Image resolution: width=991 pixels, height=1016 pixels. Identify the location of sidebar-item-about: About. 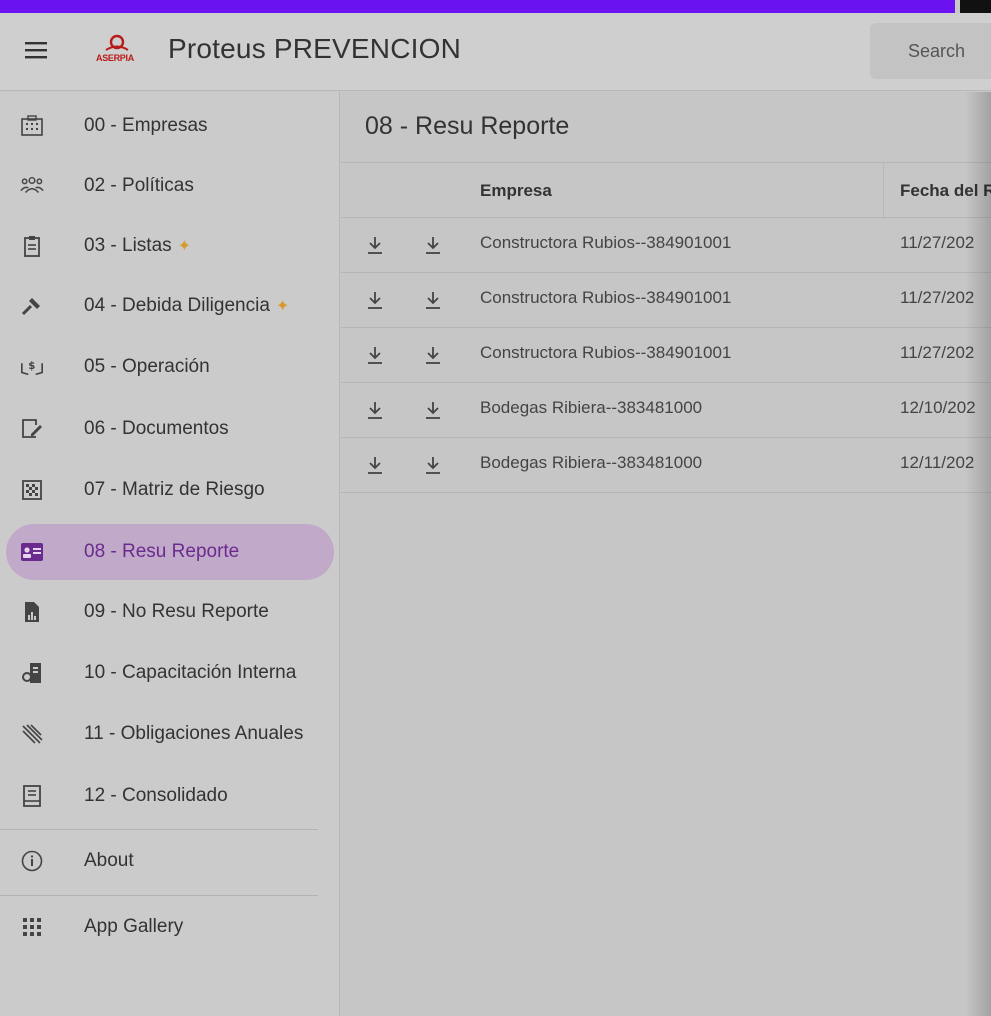
(170, 861).